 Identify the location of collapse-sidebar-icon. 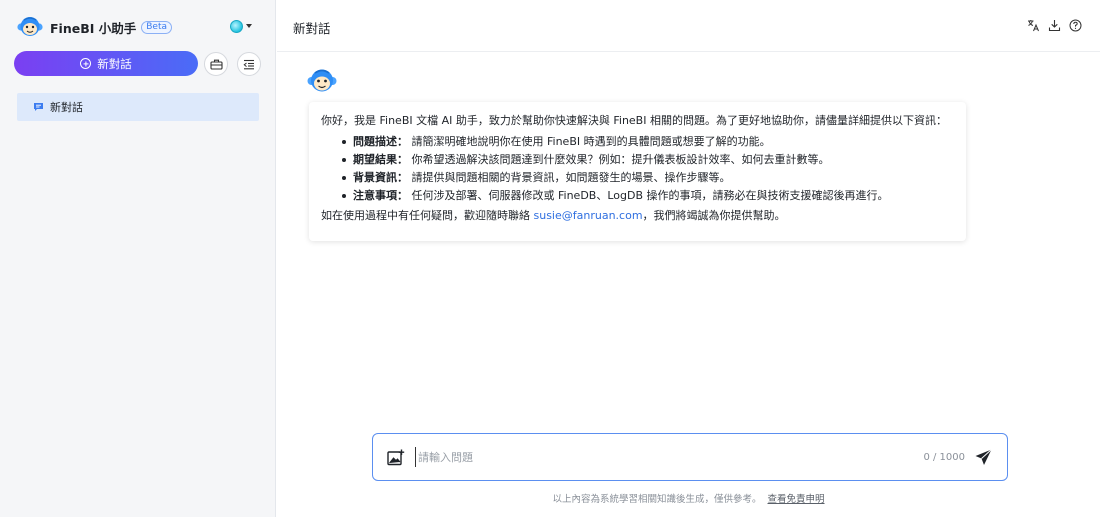
(248, 64).